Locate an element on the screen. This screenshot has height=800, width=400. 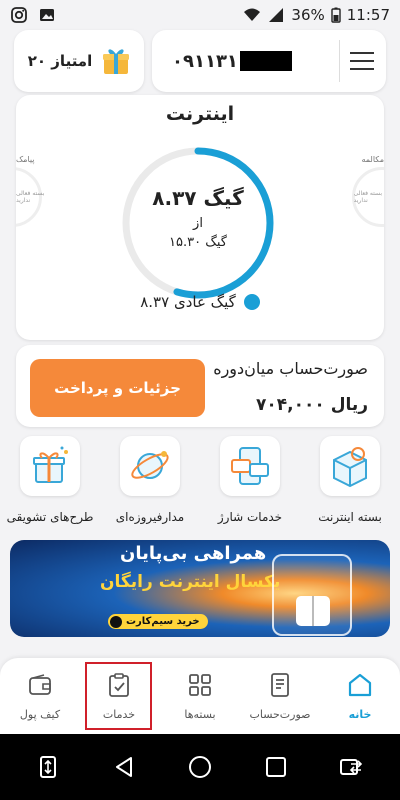
home-circle-icon is located at coordinates (200, 767).